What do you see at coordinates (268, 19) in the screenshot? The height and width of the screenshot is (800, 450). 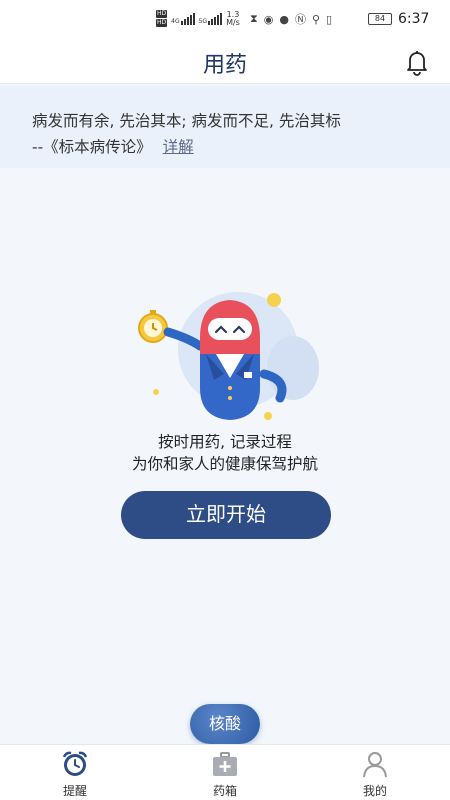 I see `hotspot-icon: ◉` at bounding box center [268, 19].